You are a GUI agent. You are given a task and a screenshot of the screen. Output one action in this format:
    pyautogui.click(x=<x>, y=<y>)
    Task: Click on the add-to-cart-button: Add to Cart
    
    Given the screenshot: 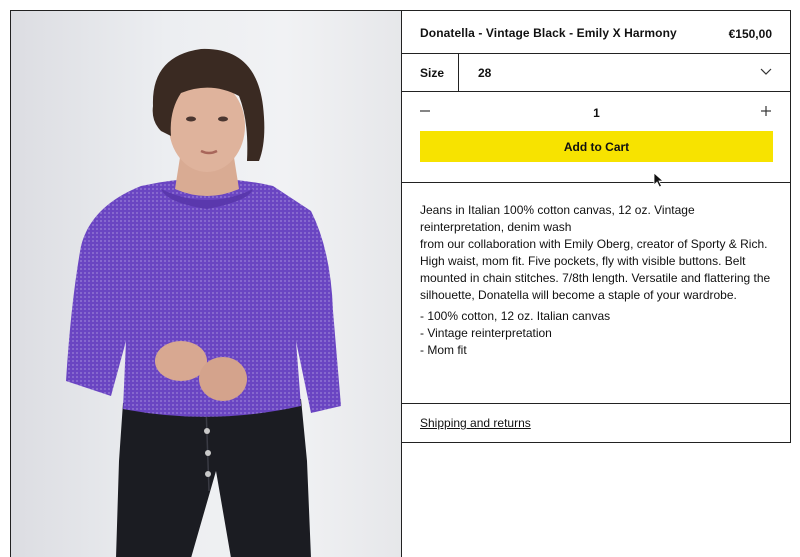 What is the action you would take?
    pyautogui.click(x=596, y=146)
    